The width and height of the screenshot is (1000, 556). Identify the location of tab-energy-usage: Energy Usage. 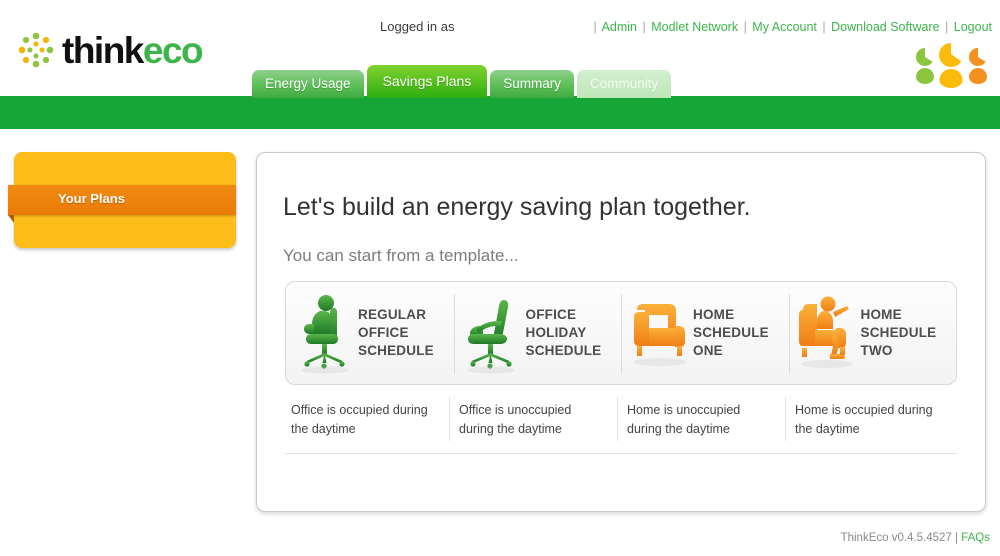
(308, 84).